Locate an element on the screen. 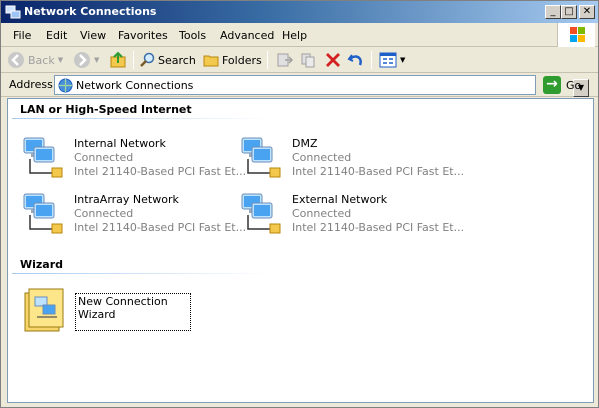 The image size is (599, 408). close-button: ✕ is located at coordinates (587, 12).